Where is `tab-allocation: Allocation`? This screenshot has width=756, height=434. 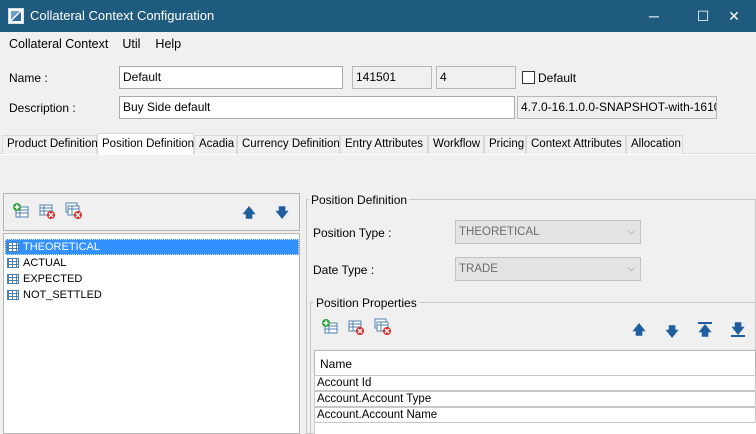
tab-allocation: Allocation is located at coordinates (654, 144).